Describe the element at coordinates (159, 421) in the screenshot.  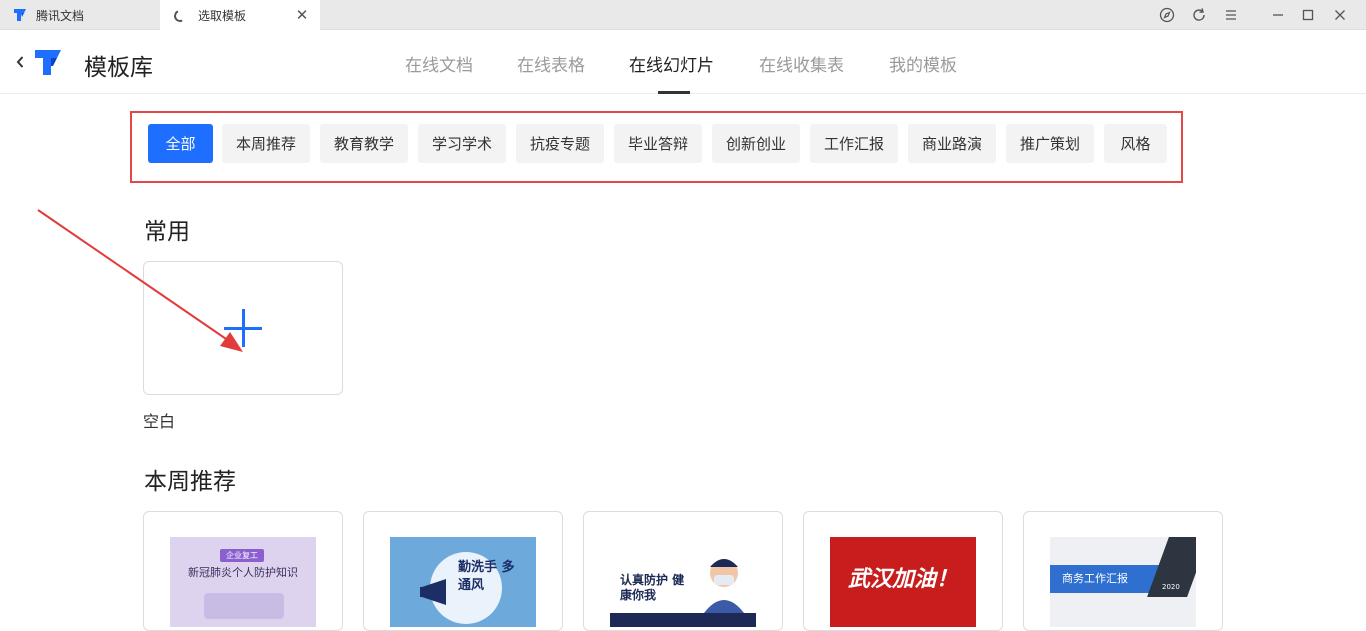
I see `blank-template-label: 空白` at that location.